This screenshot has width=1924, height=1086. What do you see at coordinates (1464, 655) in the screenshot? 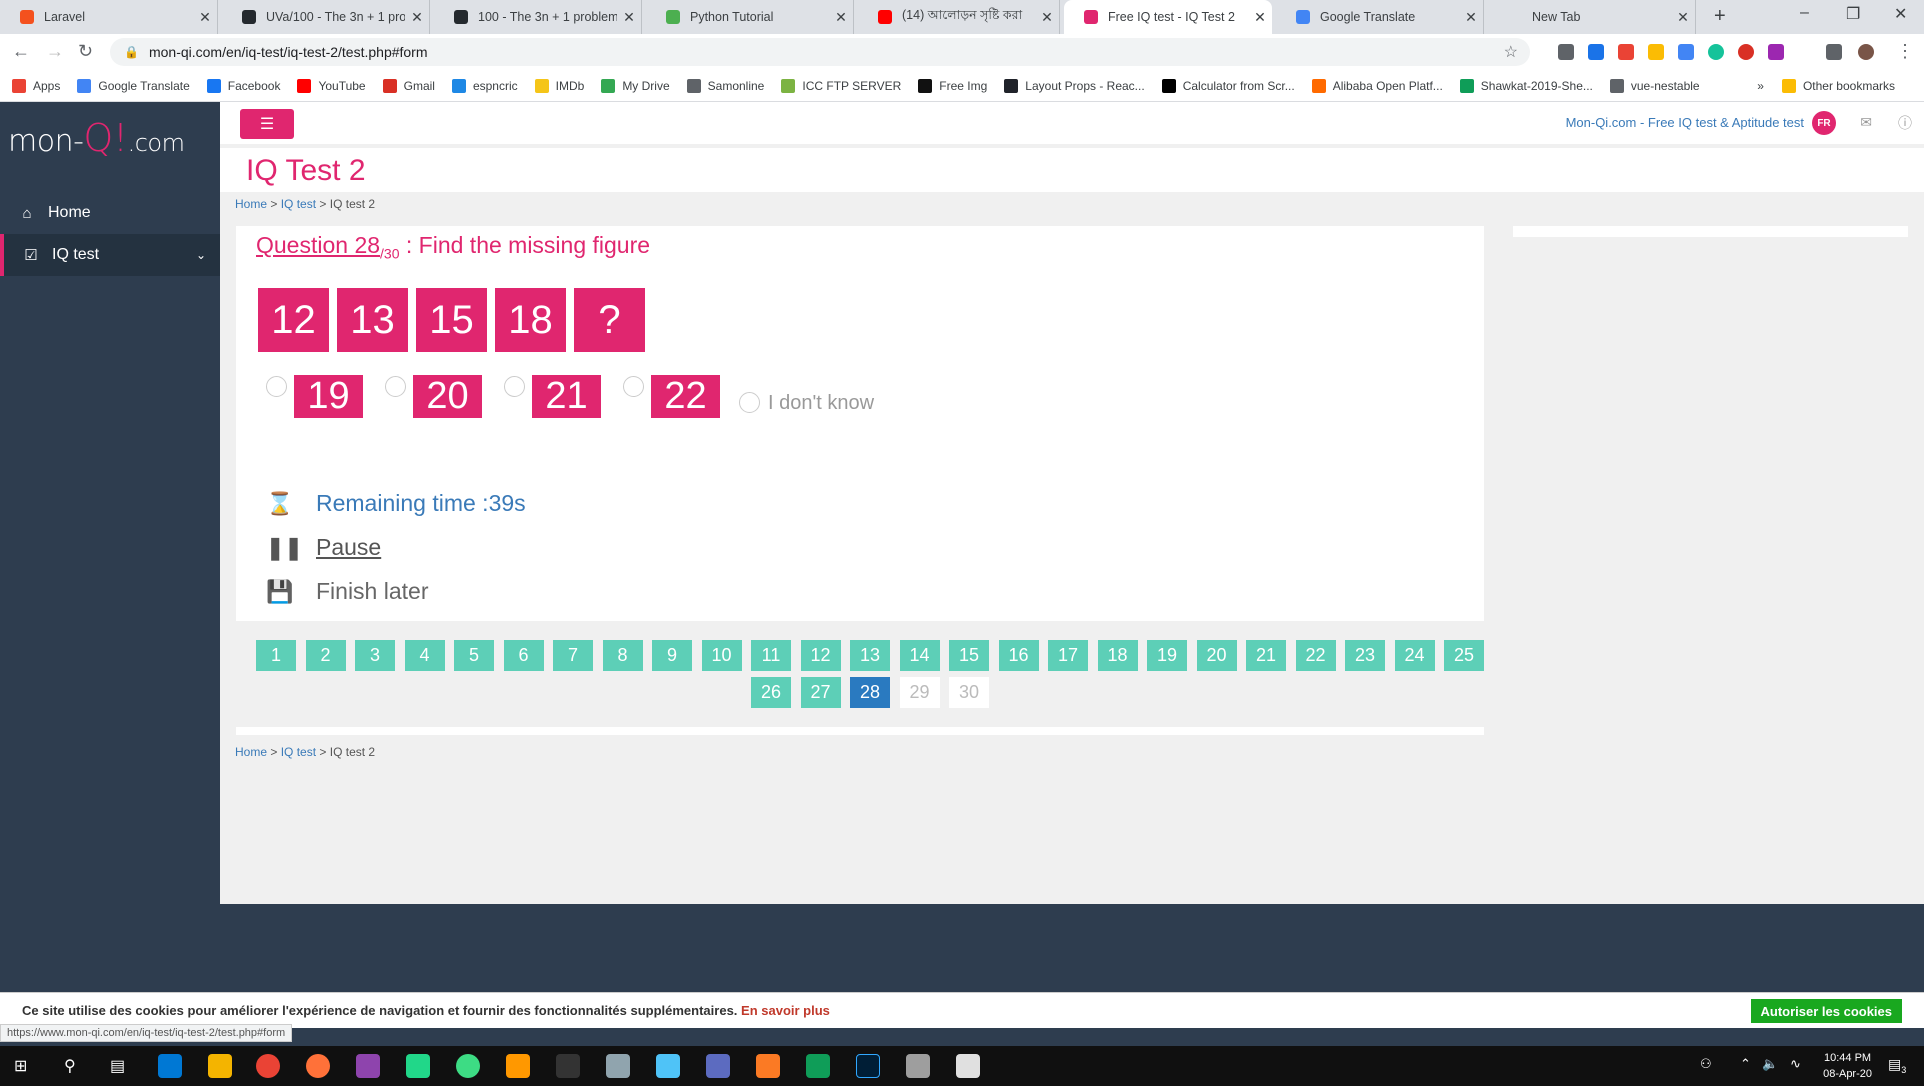
I see `question-nav-button-25: 25` at bounding box center [1464, 655].